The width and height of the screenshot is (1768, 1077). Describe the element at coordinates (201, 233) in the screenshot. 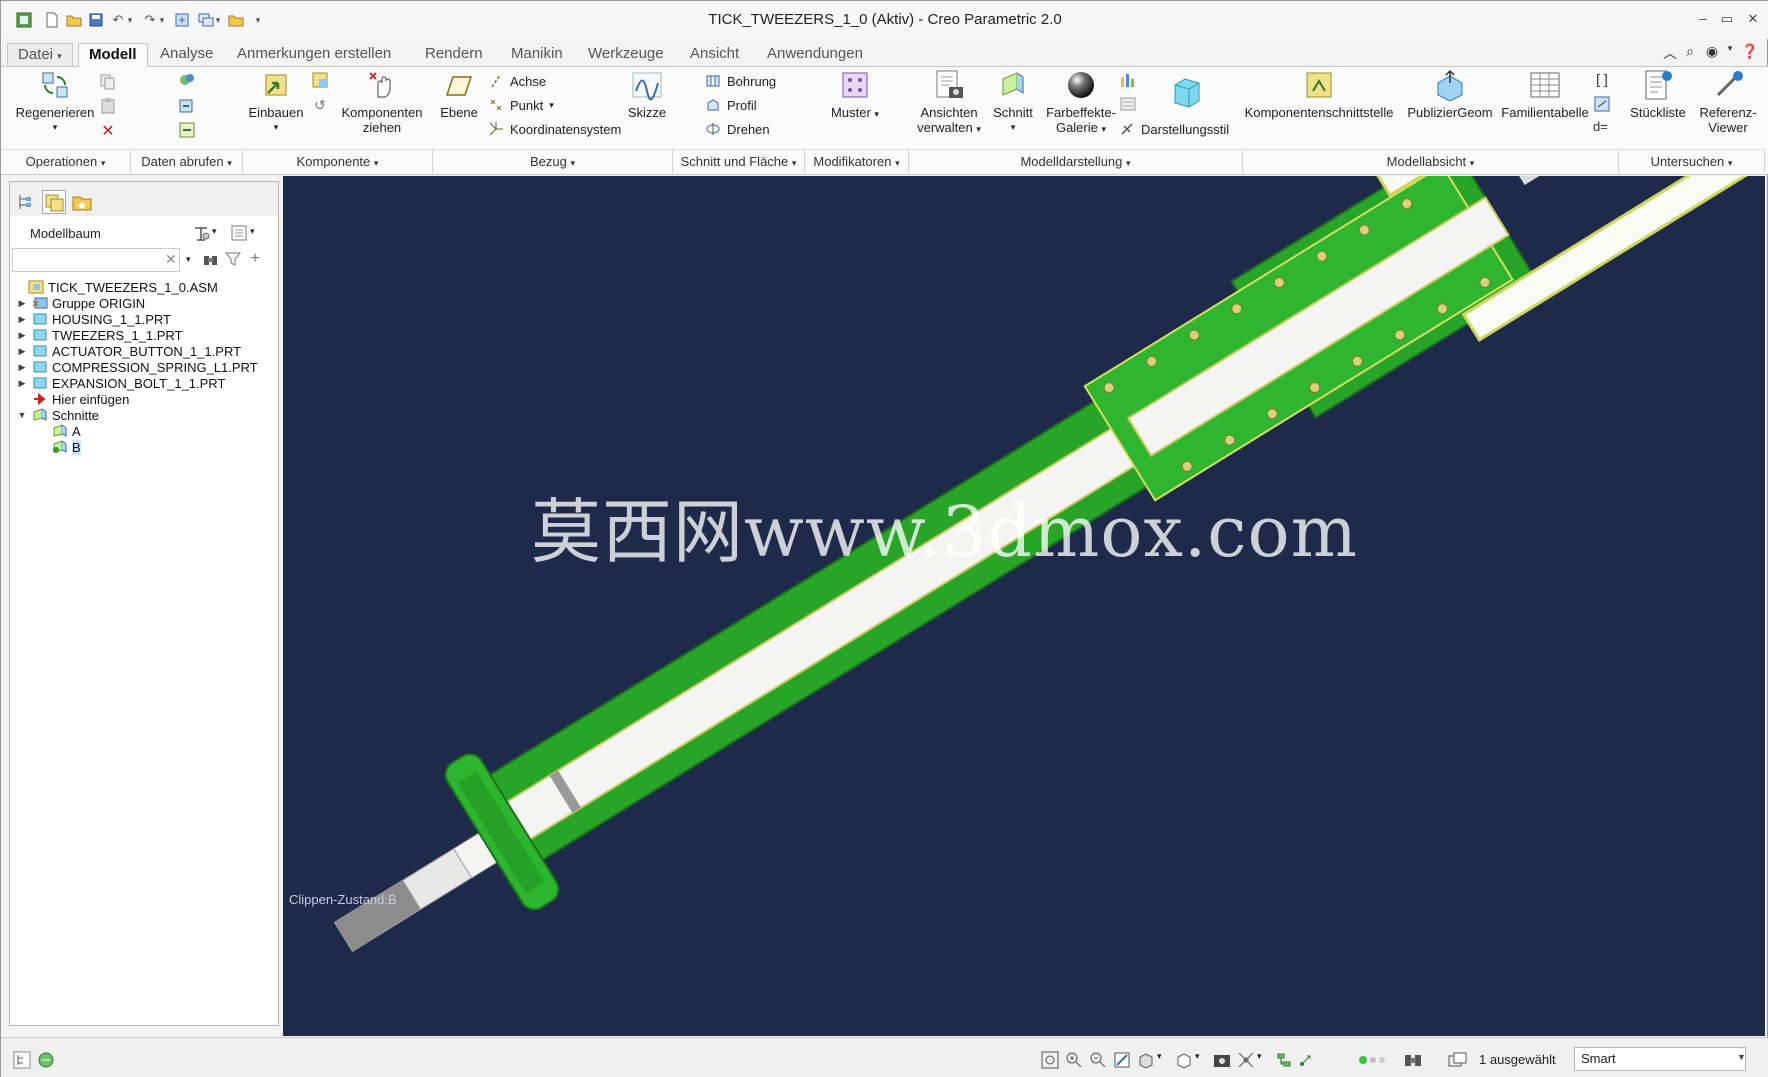

I see `tree-settings-icon` at that location.